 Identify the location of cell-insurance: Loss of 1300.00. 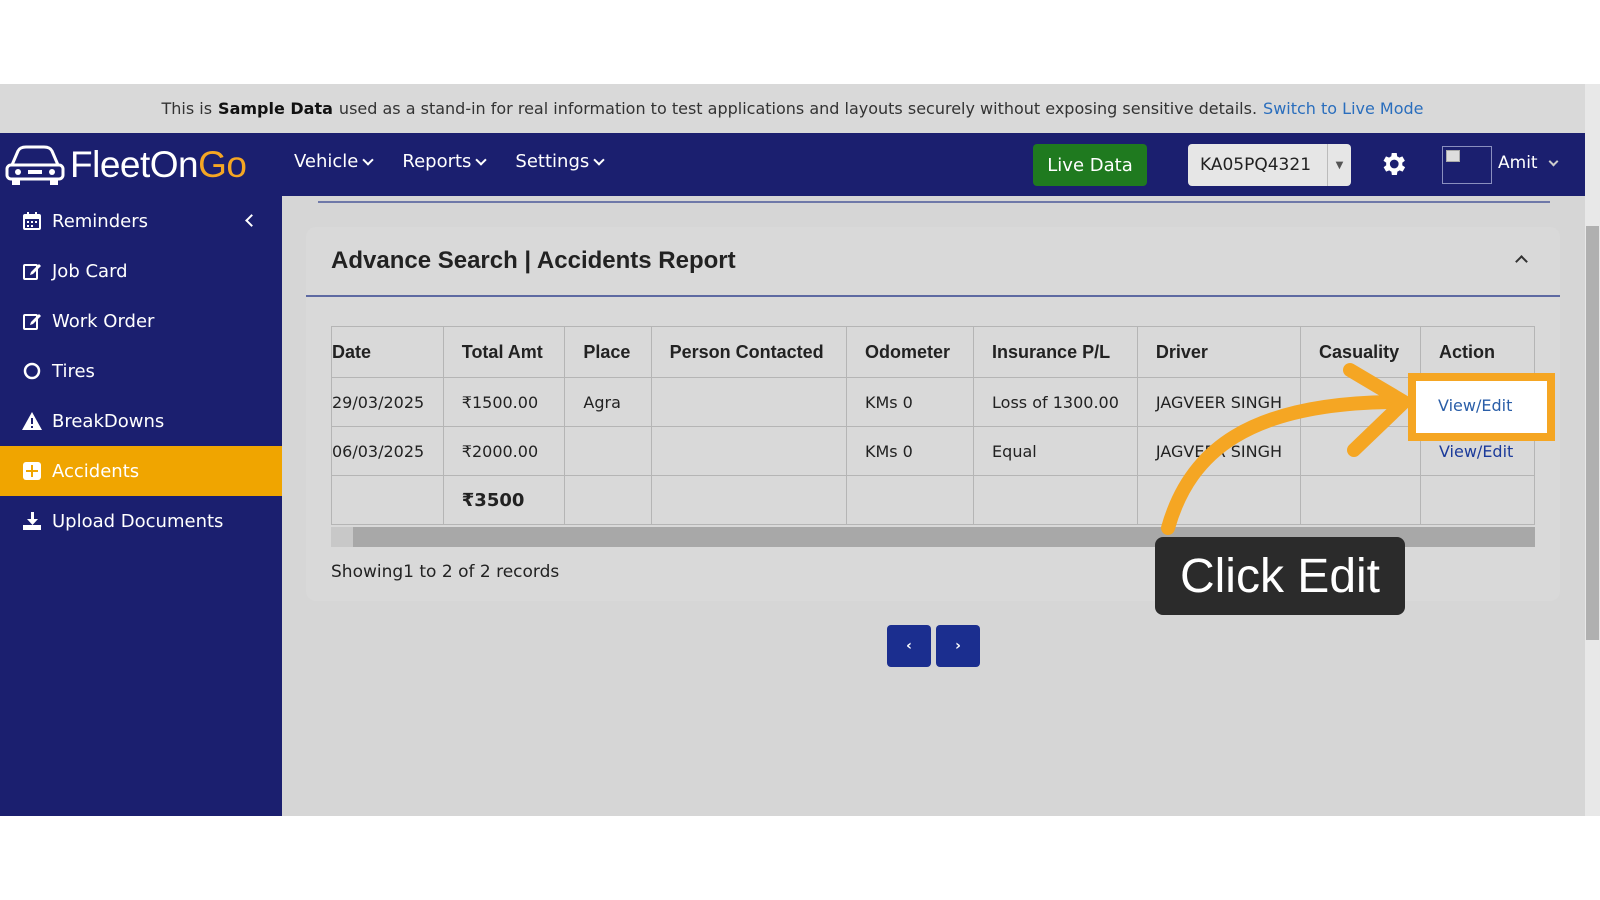
(1055, 402).